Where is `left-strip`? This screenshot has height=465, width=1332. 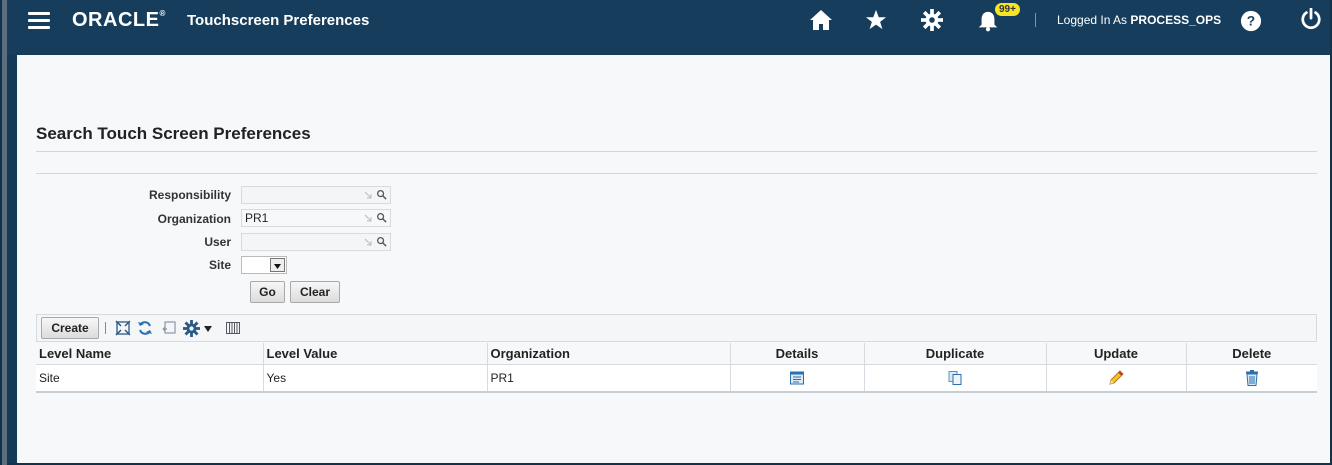
left-strip is located at coordinates (4, 232).